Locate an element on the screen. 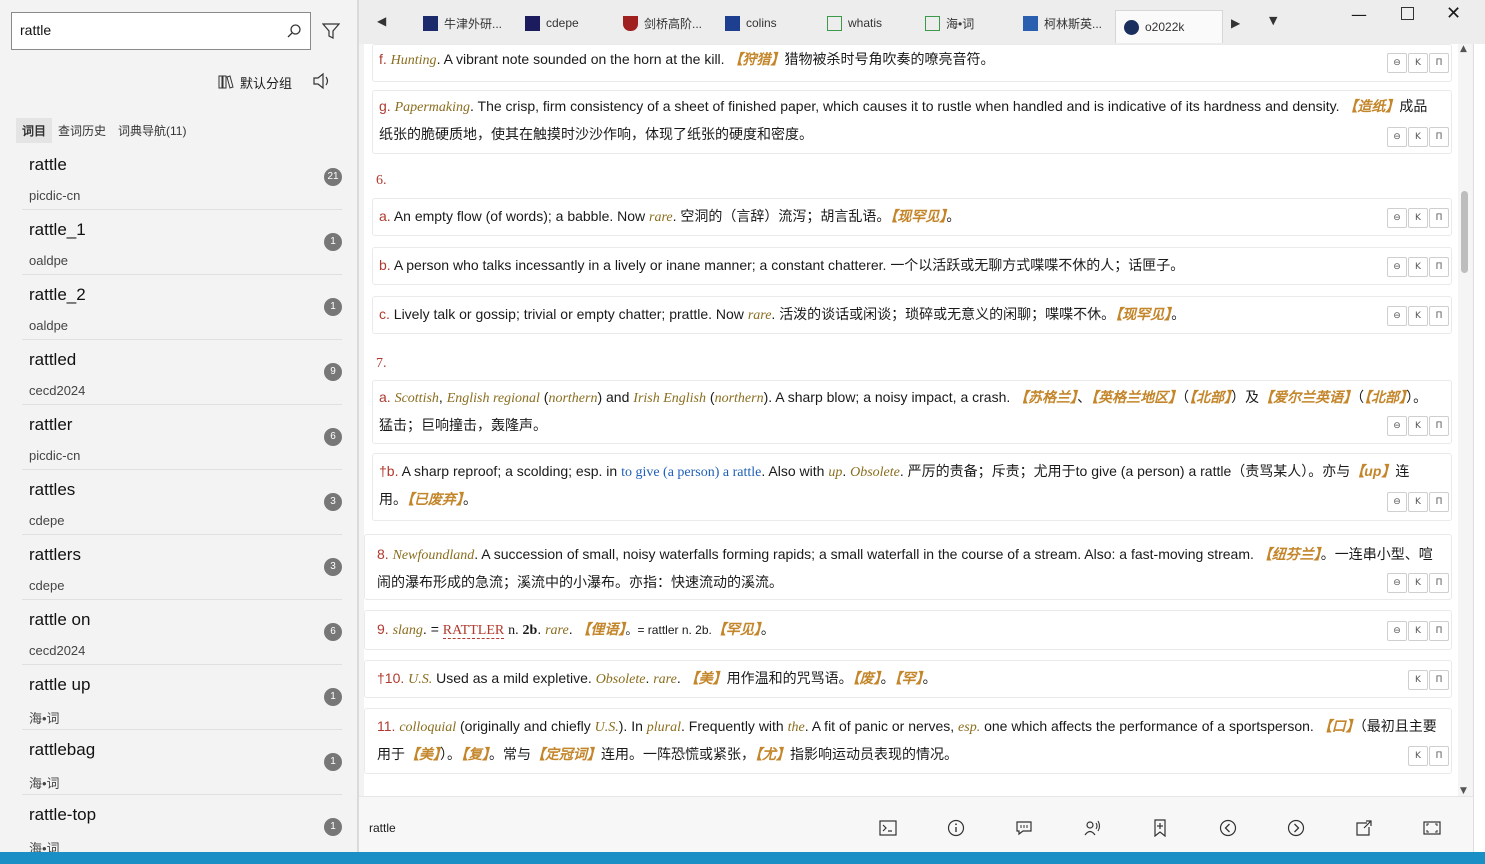 The image size is (1485, 864). crossref-link: to give (a person) a rattle is located at coordinates (691, 472).